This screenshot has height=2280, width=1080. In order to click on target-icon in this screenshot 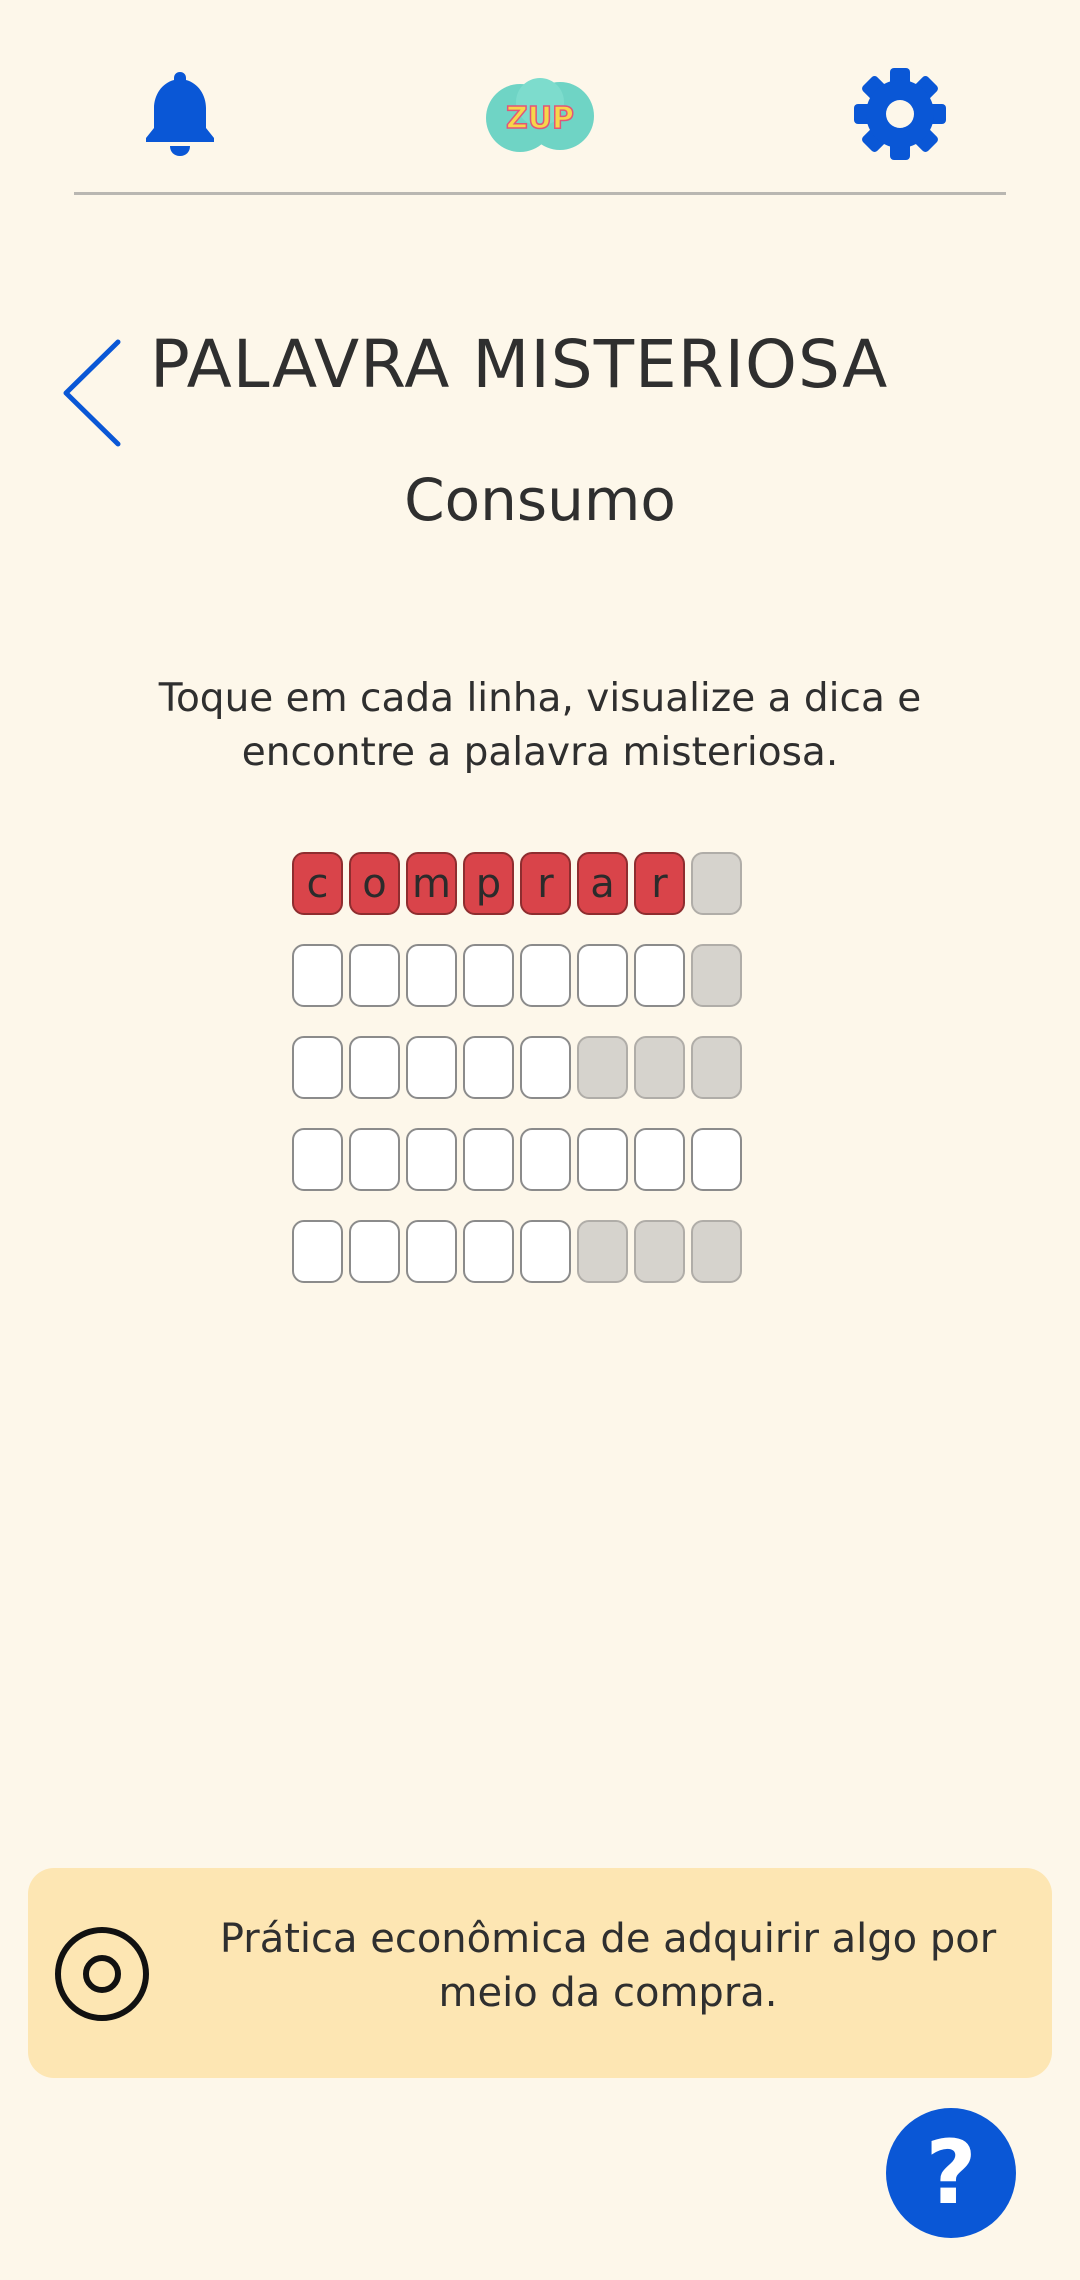, I will do `click(102, 1974)`.